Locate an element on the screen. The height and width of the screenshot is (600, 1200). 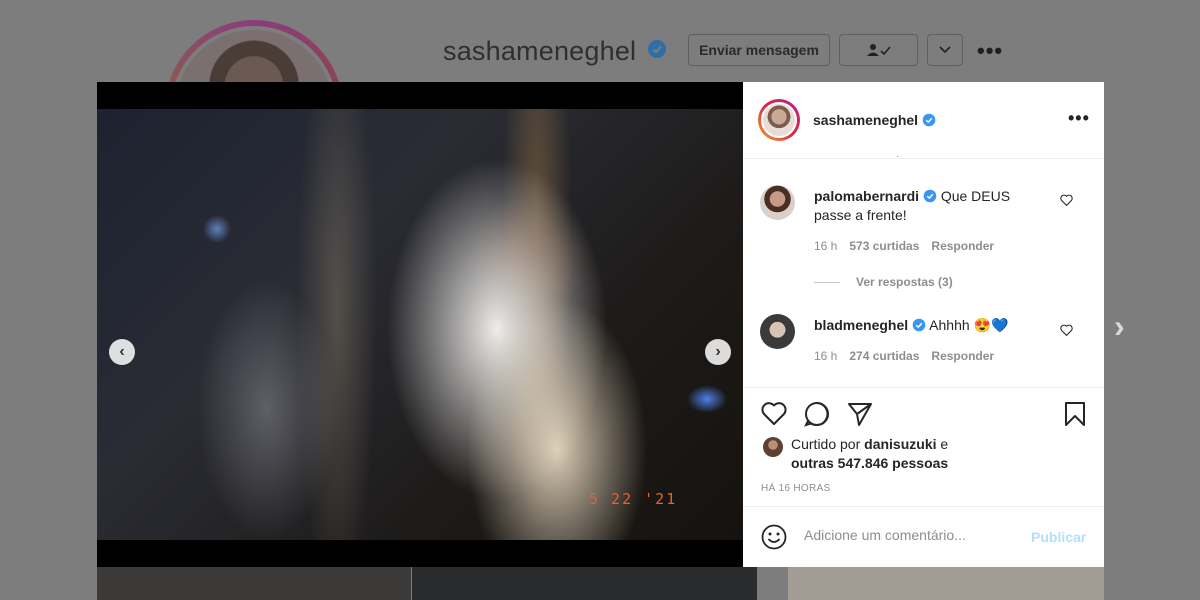
comment-meta: 16 h 274 curtidas Responder is located at coordinates (904, 356).